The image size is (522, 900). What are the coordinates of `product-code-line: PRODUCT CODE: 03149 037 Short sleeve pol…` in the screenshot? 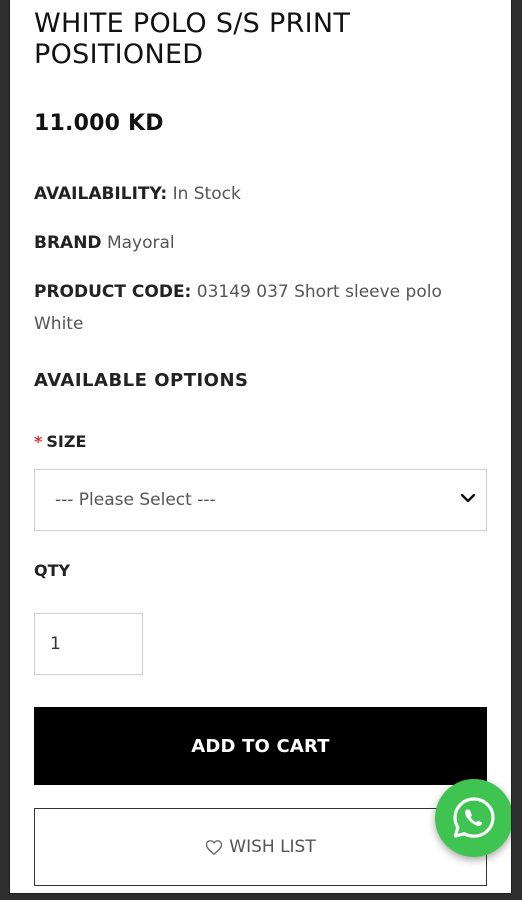 It's located at (259, 308).